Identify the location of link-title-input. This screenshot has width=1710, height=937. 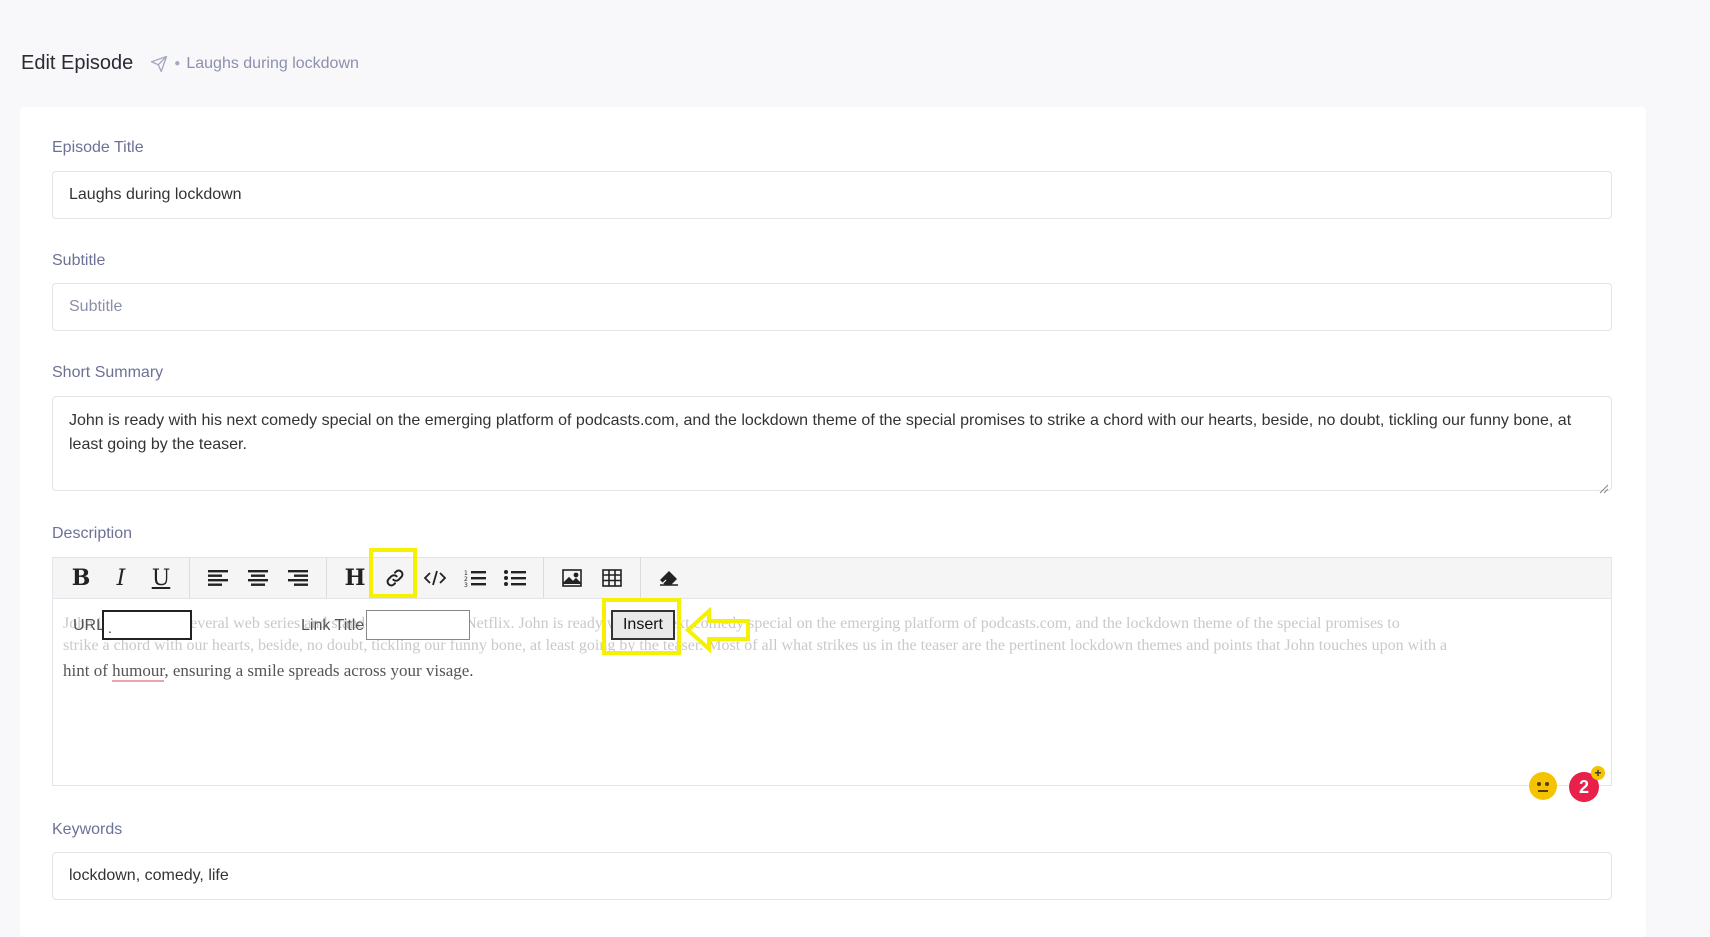
(418, 625).